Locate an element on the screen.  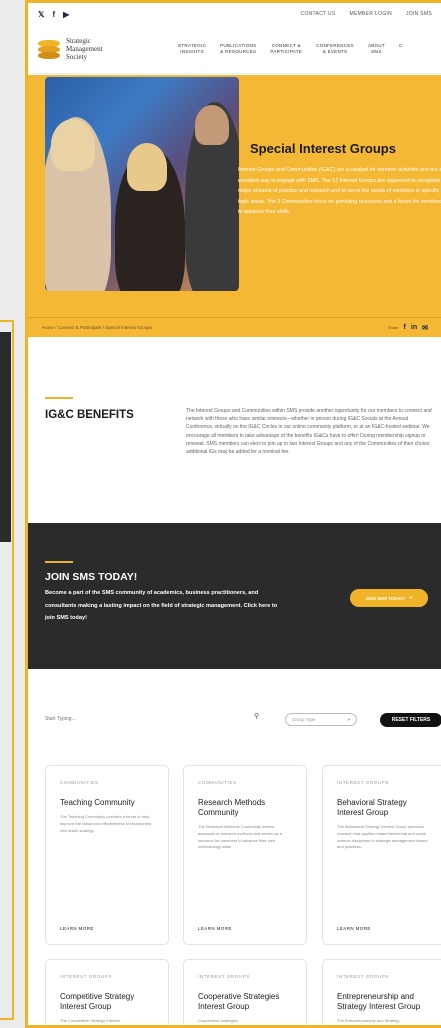
benefits-title: IG&C BENEFITS is located at coordinates (89, 415).